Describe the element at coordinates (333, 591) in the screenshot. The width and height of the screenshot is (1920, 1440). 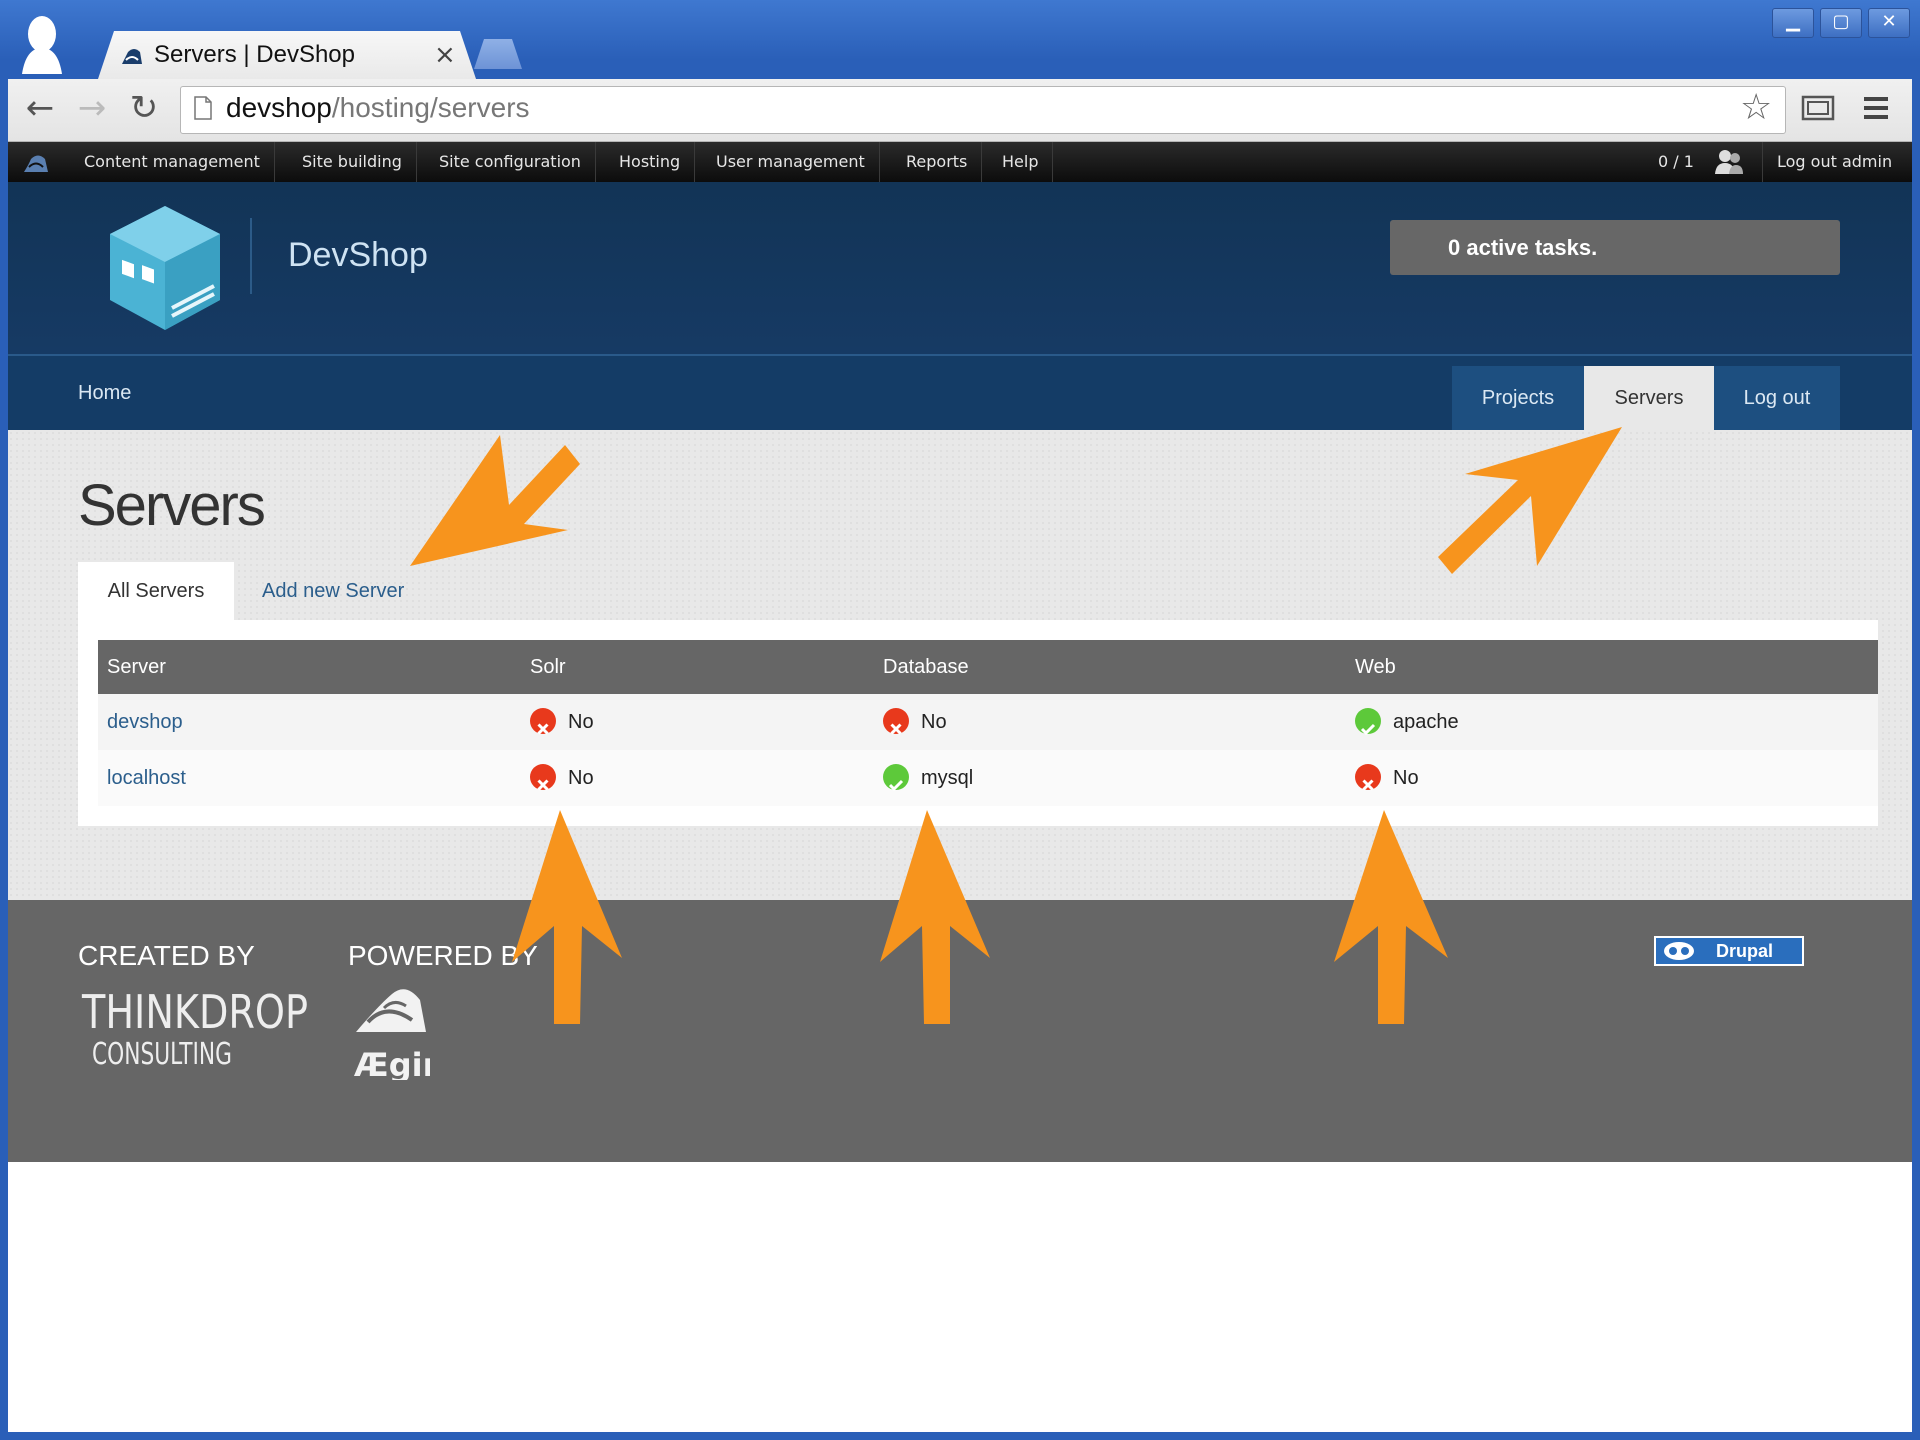
I see `tab-add-new-server: Add new Server` at that location.